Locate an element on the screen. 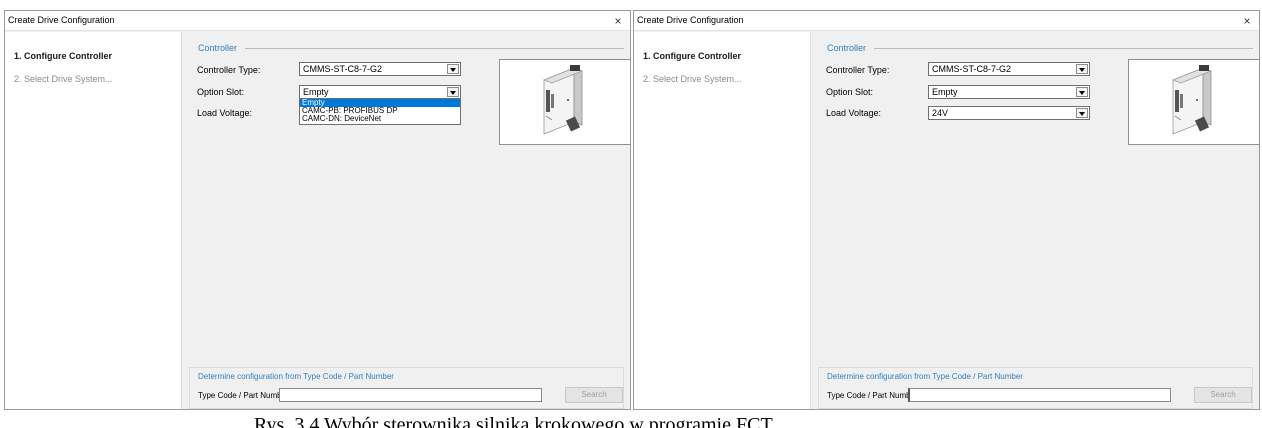 This screenshot has width=1262, height=428. load-voltage-value: 24V is located at coordinates (940, 113).